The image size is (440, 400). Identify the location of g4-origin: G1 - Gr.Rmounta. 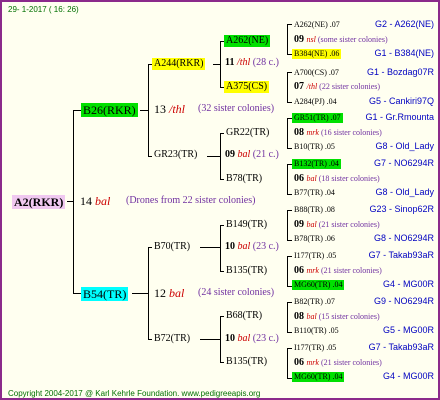
(399, 117).